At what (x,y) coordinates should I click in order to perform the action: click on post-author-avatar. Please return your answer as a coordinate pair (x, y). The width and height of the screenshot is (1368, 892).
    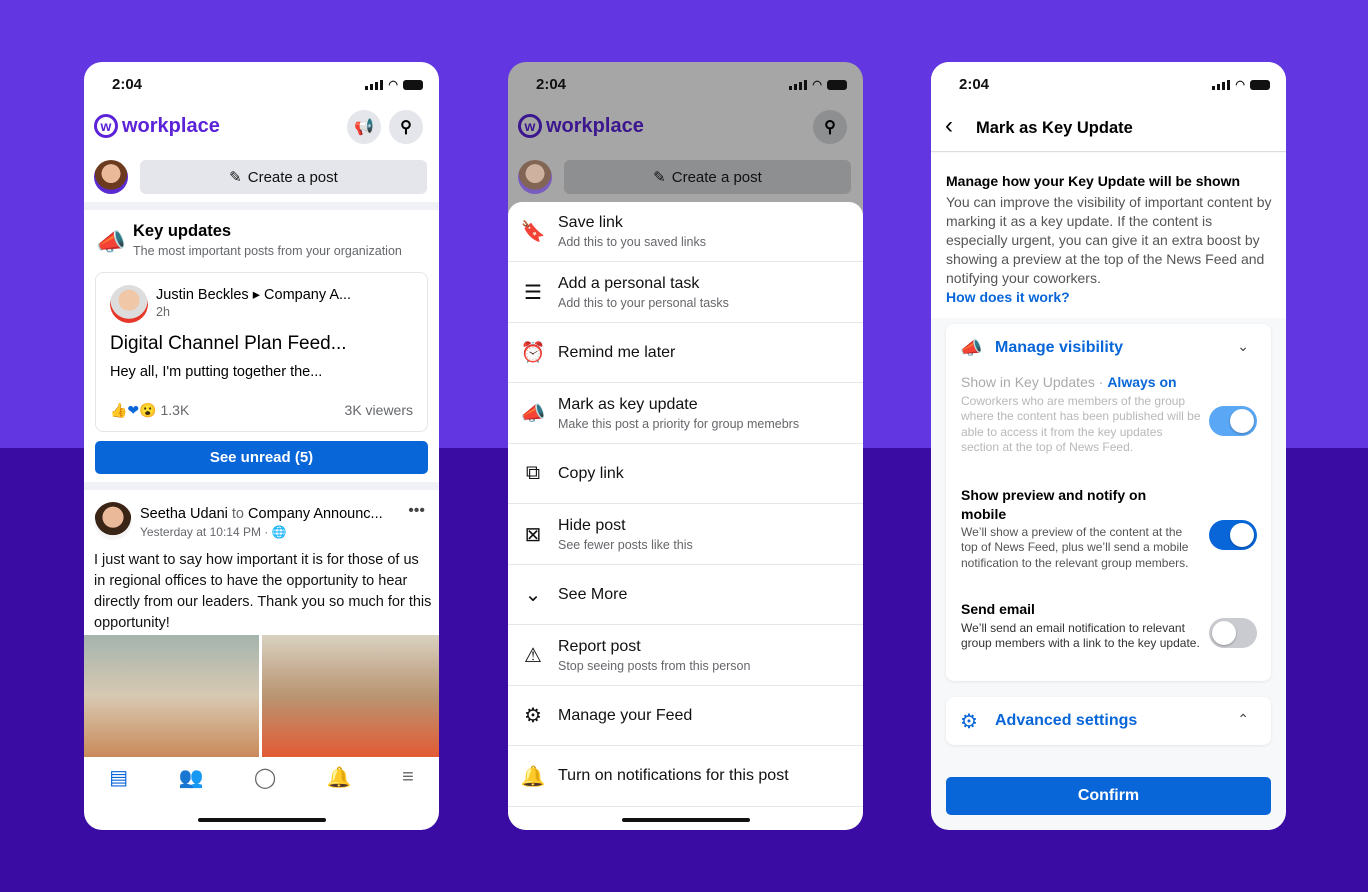
    Looking at the image, I should click on (113, 521).